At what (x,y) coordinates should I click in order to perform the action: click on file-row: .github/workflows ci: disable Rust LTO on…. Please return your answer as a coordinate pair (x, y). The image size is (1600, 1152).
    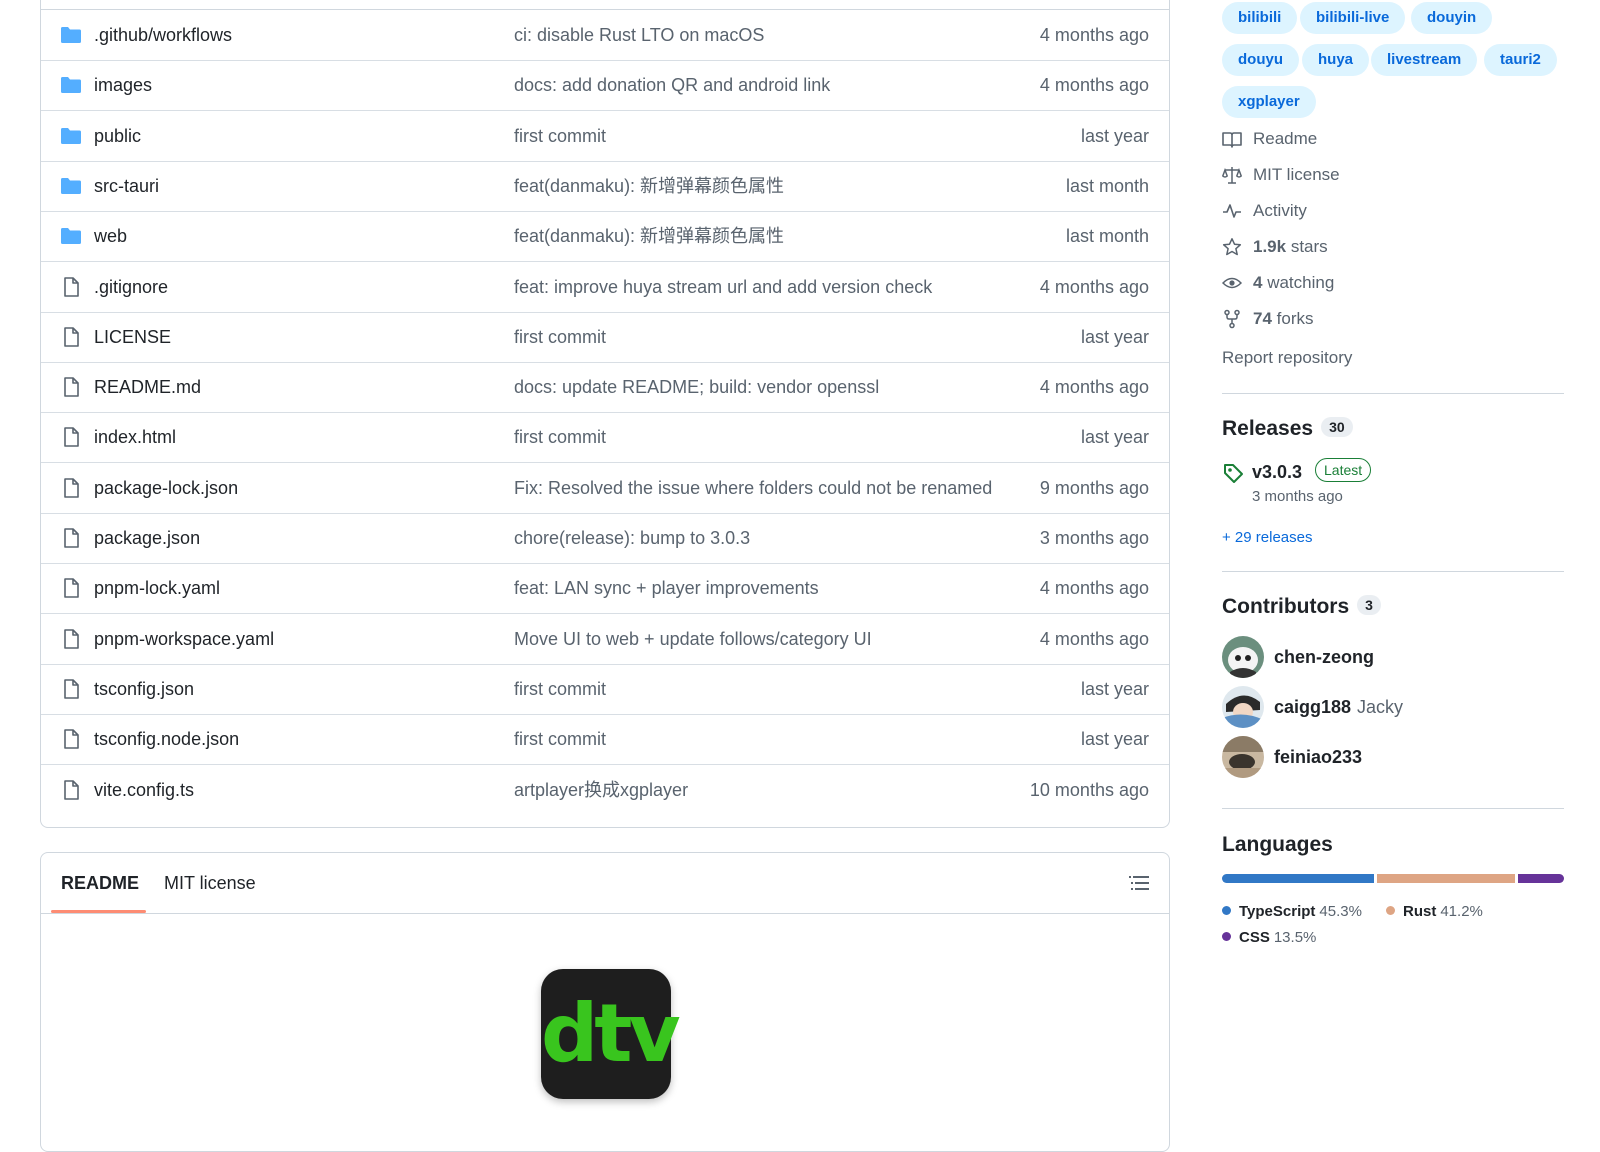
    Looking at the image, I should click on (605, 35).